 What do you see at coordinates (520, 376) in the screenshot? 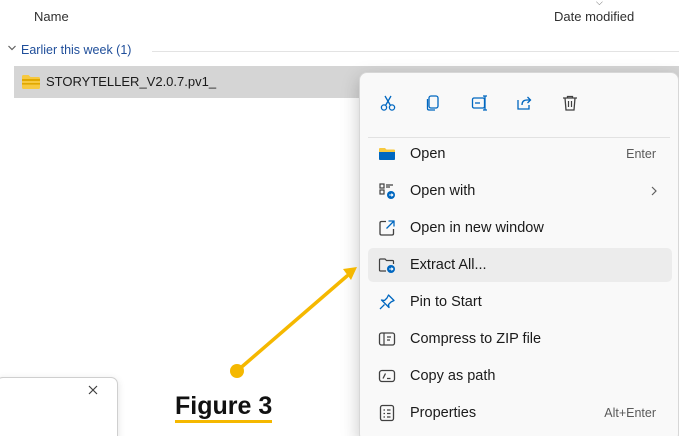
I see `menu-item-copy-as-path: Copy as path` at bounding box center [520, 376].